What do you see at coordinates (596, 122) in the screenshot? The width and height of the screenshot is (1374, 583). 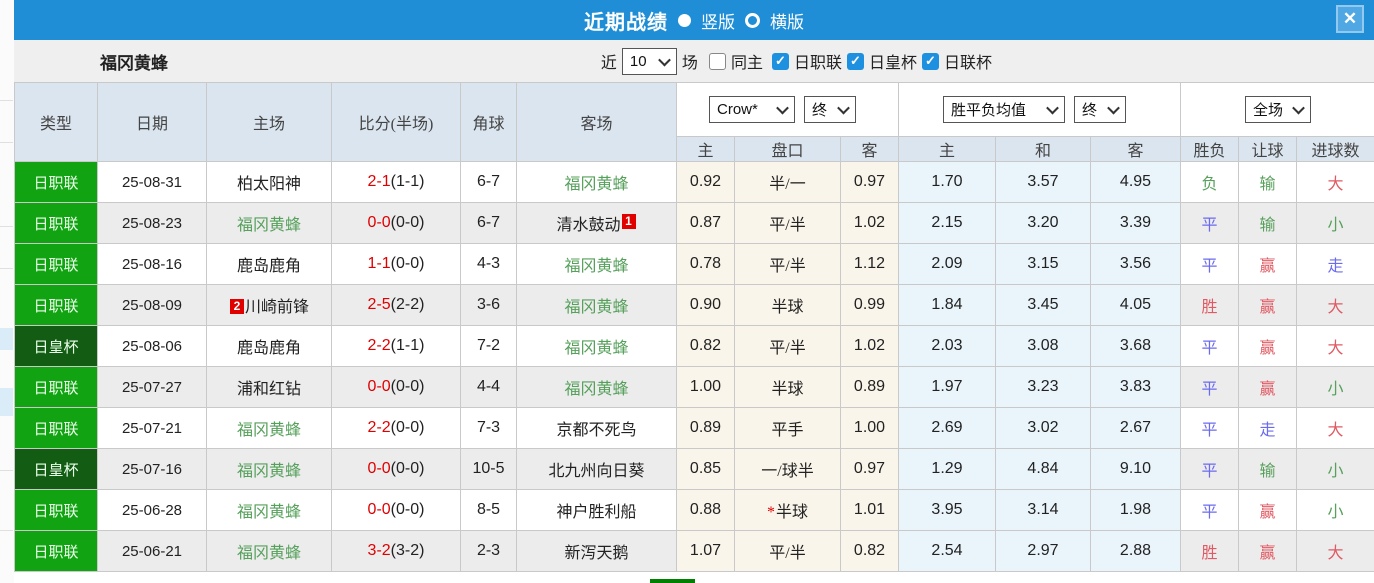 I see `col-header-away: 客场` at bounding box center [596, 122].